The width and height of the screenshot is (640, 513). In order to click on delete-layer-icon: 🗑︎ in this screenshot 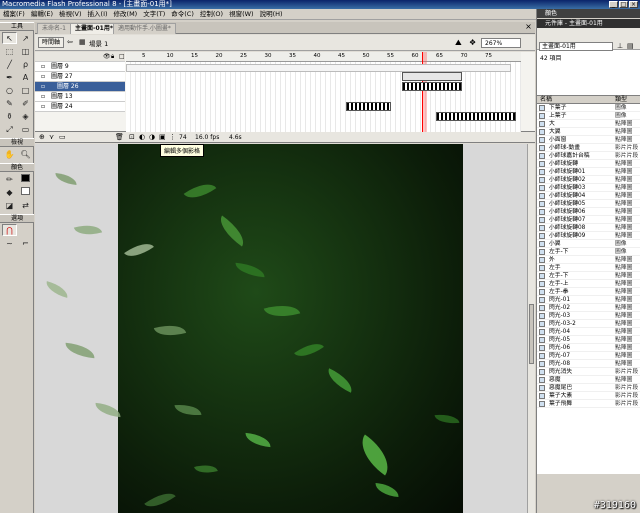, I will do `click(119, 137)`.